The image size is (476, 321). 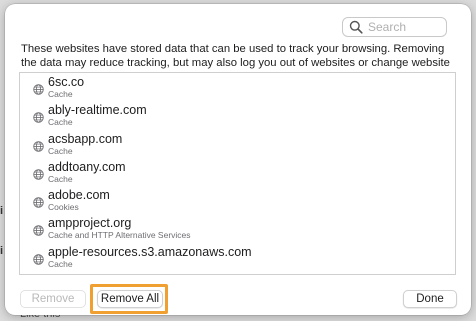 What do you see at coordinates (237, 115) in the screenshot?
I see `list-item: ably-realtime.com Cache` at bounding box center [237, 115].